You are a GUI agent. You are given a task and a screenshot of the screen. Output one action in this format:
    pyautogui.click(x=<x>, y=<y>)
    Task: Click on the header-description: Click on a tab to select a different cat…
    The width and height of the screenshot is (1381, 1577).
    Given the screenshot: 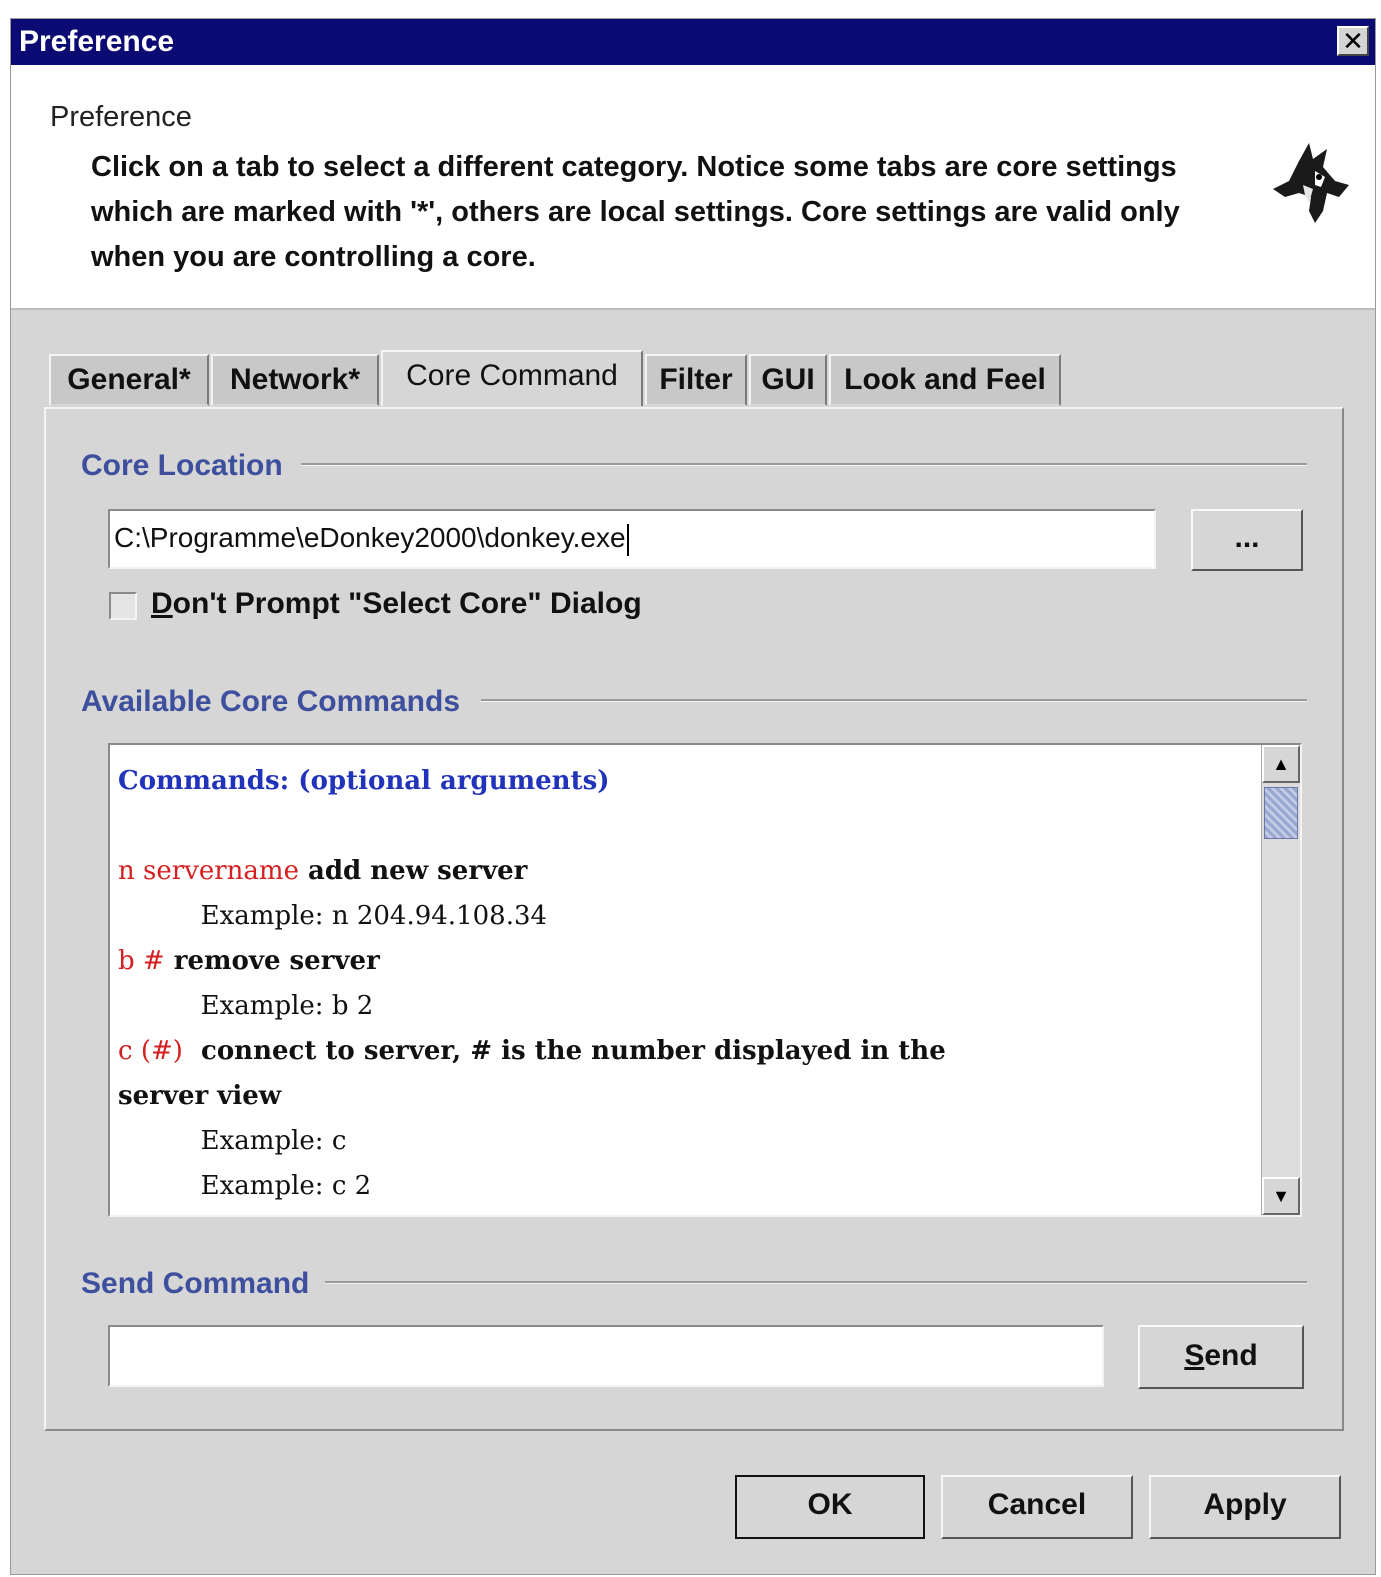 What is the action you would take?
    pyautogui.click(x=635, y=212)
    